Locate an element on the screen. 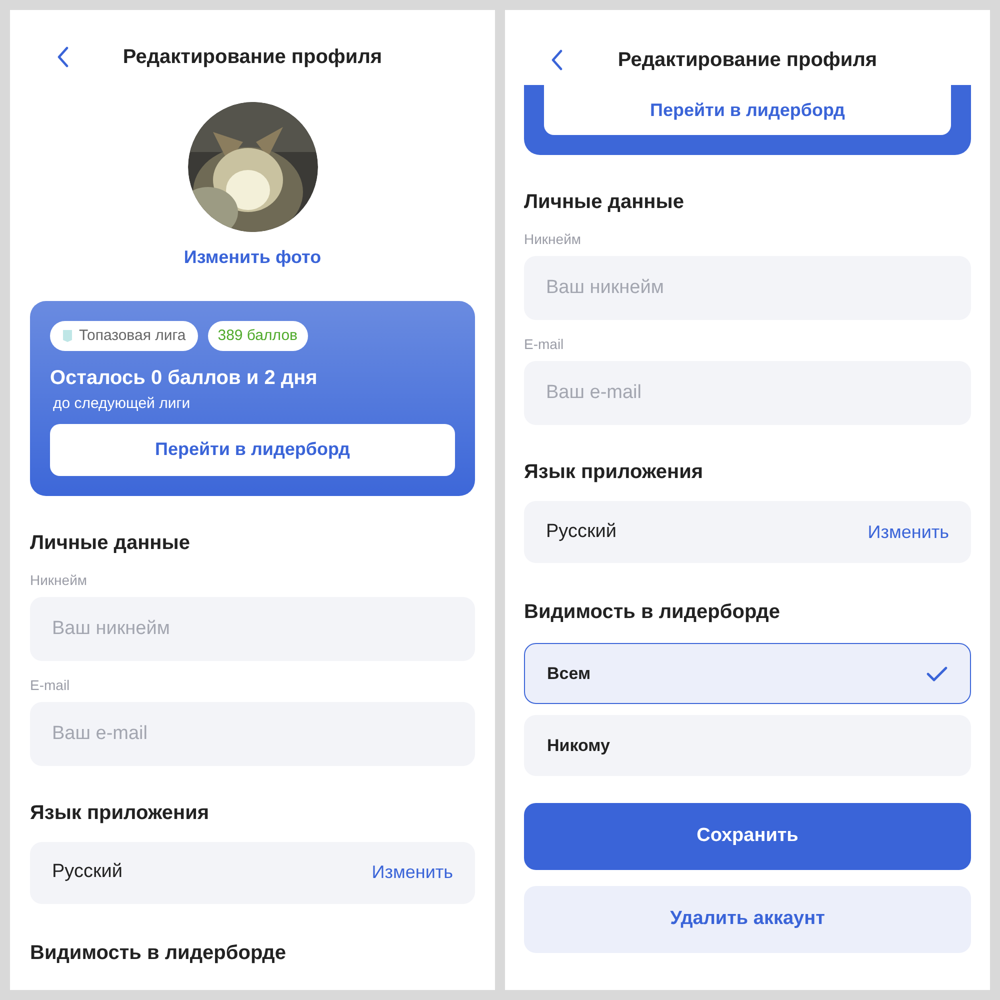 Image resolution: width=1000 pixels, height=1000 pixels. delete-account-button: Удалить аккаунт is located at coordinates (747, 919).